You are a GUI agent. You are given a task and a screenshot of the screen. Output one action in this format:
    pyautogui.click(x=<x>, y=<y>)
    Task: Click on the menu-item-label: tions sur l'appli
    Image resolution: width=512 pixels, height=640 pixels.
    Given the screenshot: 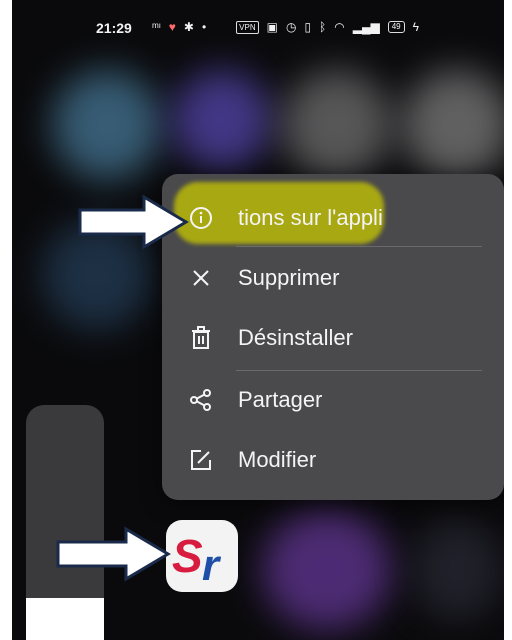 What is the action you would take?
    pyautogui.click(x=310, y=217)
    